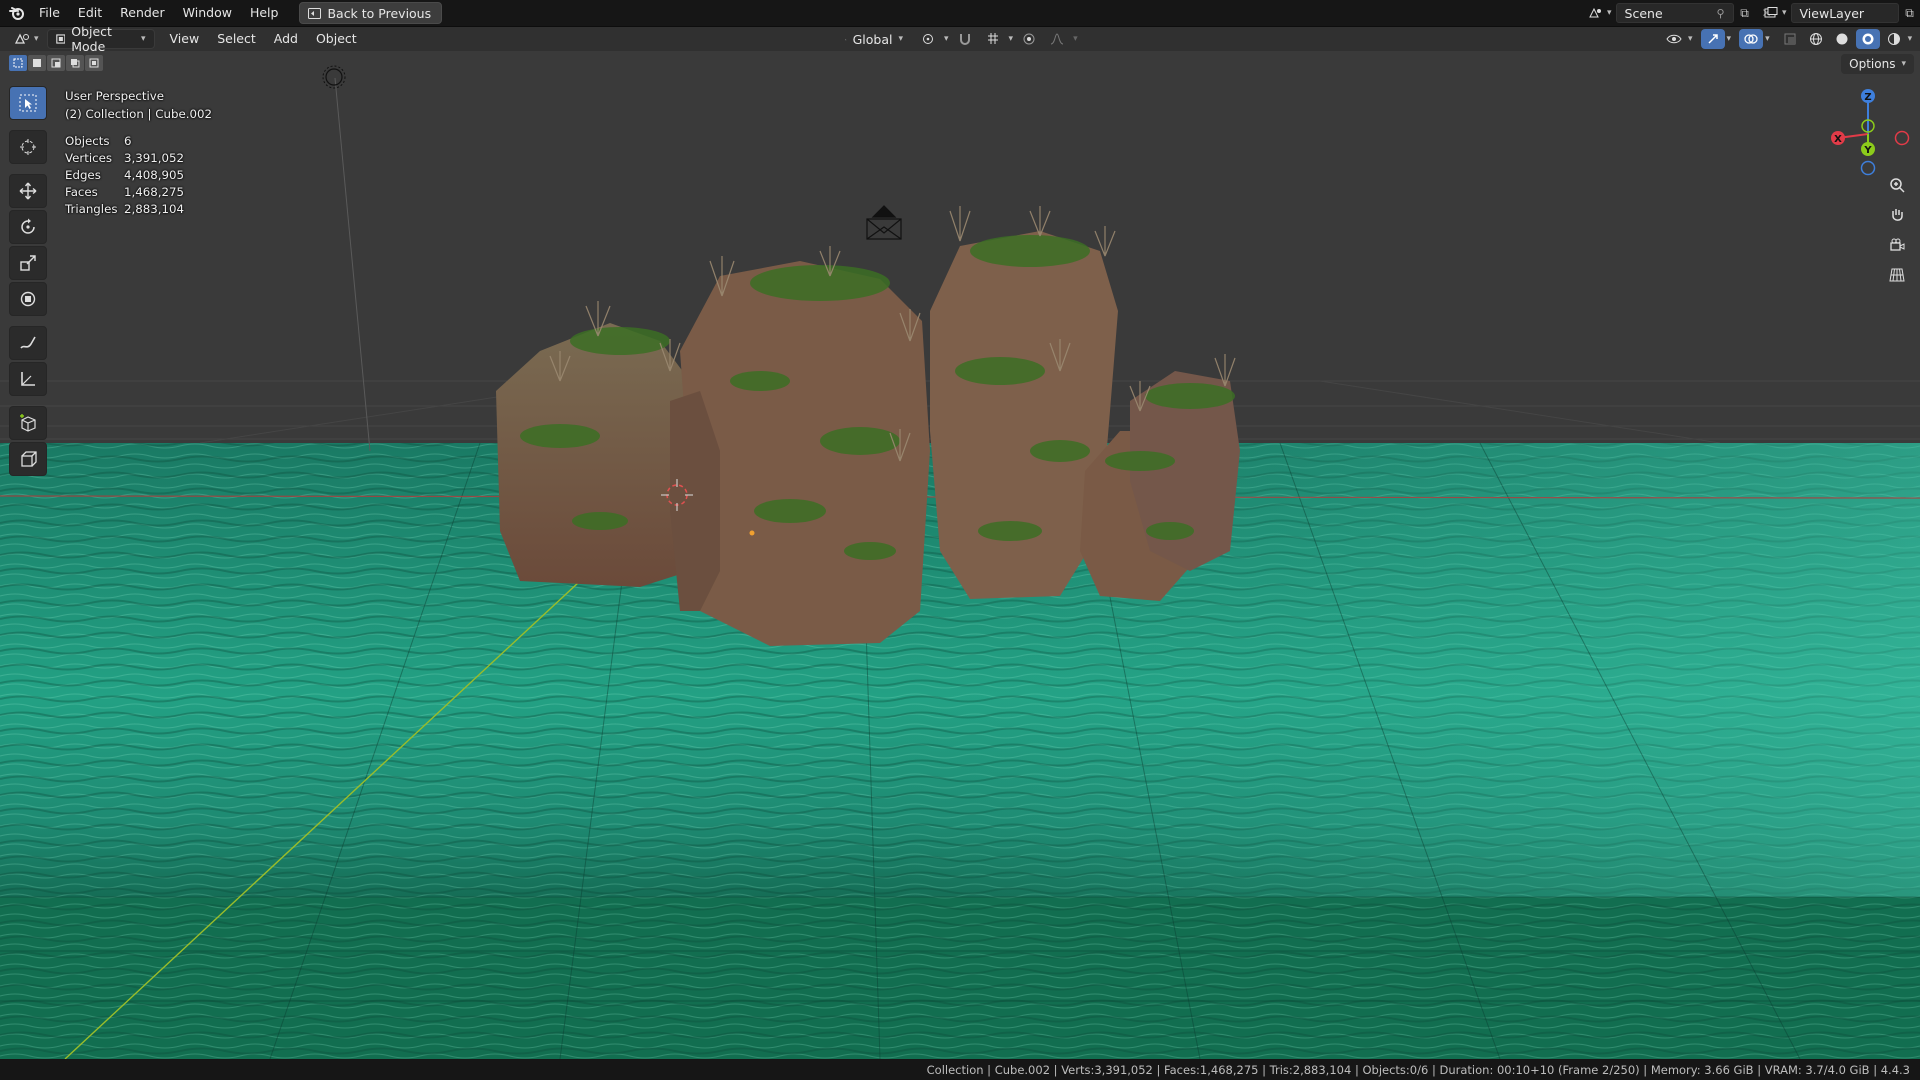 The height and width of the screenshot is (1080, 1920). I want to click on stat-value: 4,408,905, so click(154, 175).